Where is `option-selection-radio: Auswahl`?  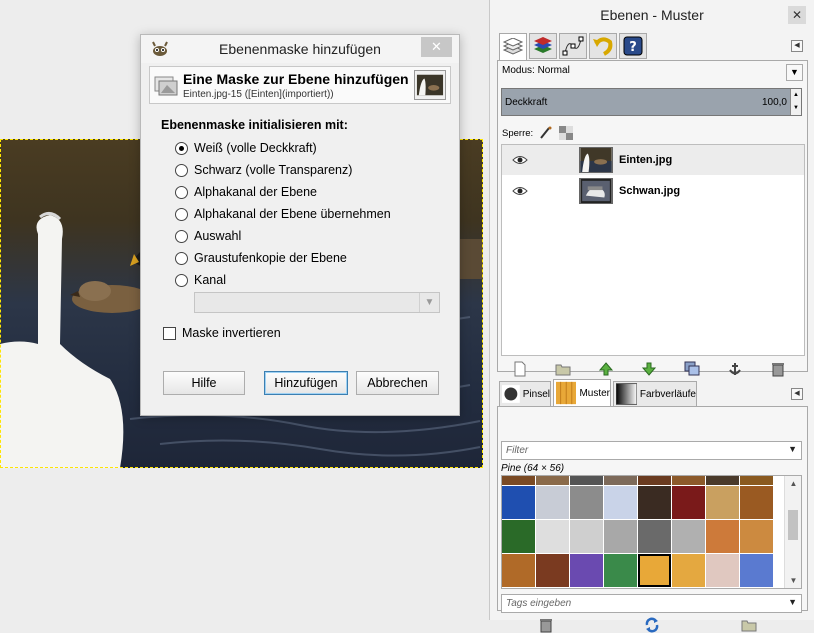
option-selection-radio: Auswahl is located at coordinates (208, 236).